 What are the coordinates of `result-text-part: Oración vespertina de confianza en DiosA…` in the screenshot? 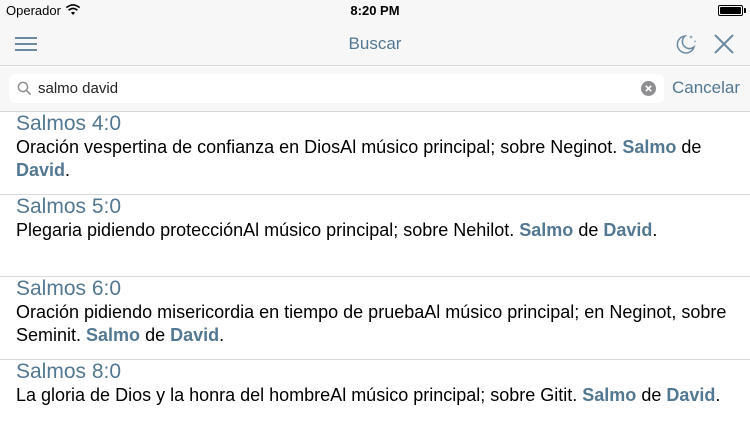 It's located at (319, 147).